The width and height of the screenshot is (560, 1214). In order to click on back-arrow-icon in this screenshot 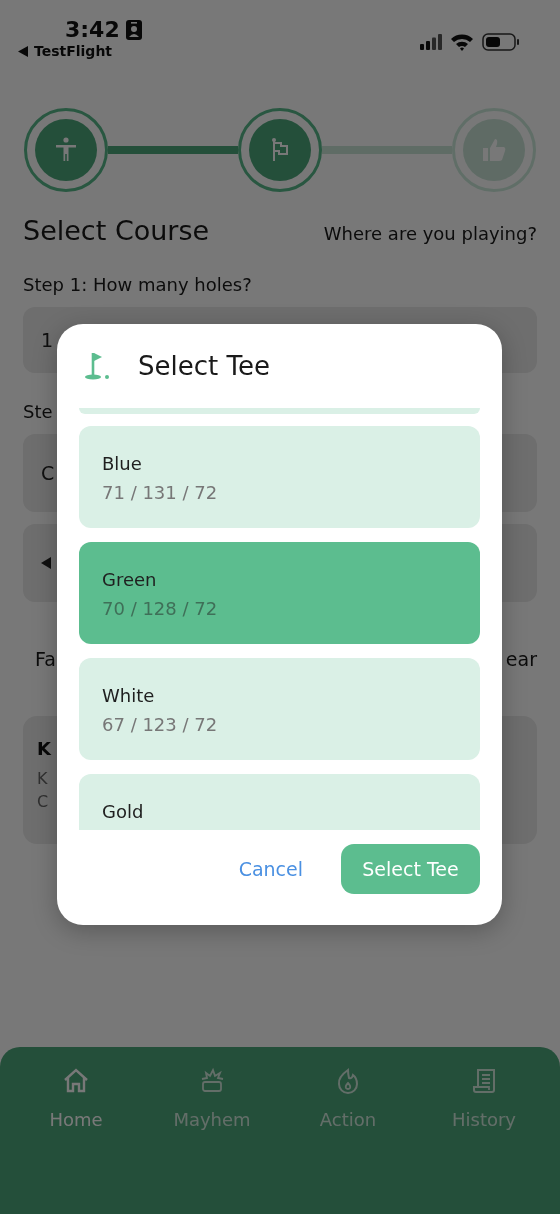, I will do `click(23, 51)`.